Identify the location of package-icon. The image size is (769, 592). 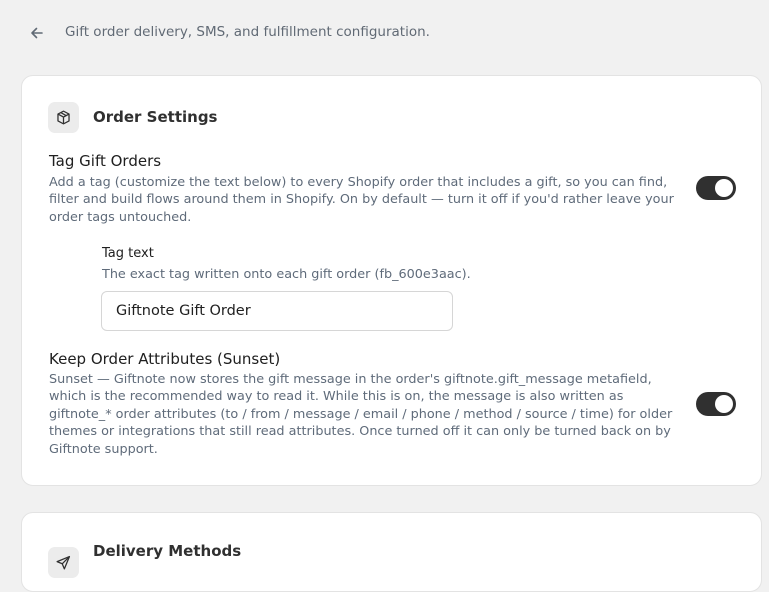
(63, 117).